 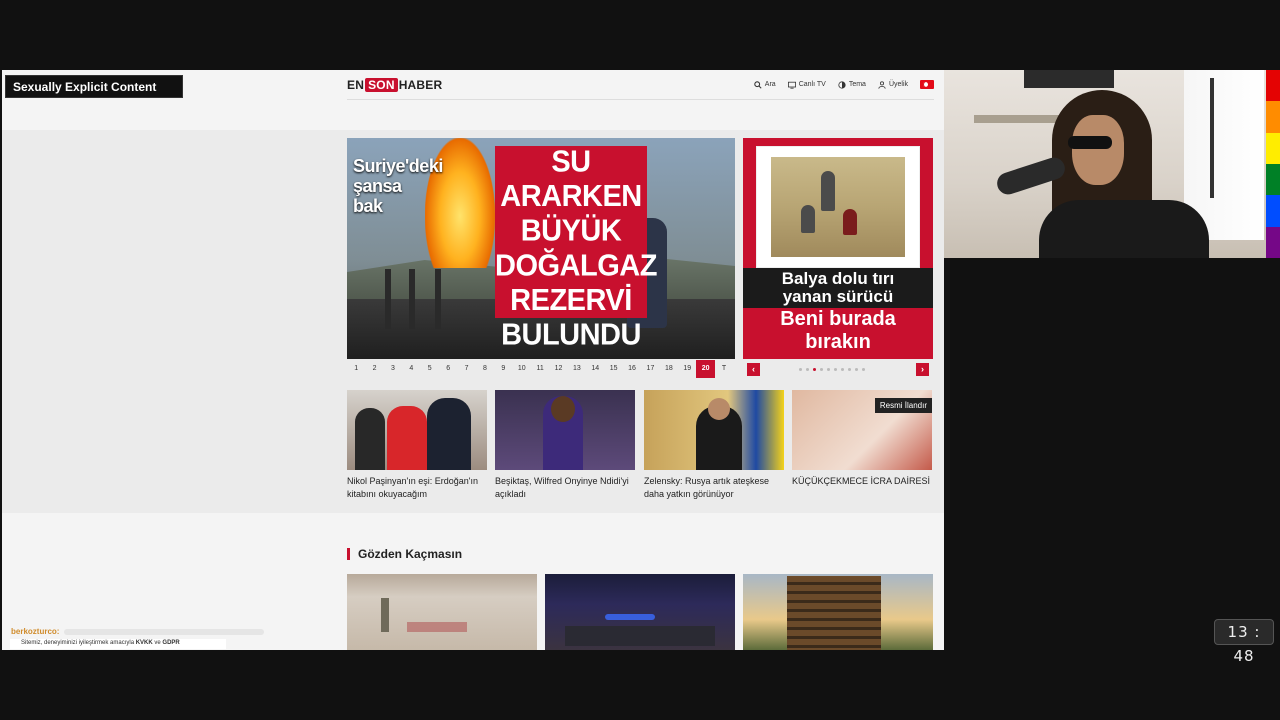 I want to click on hero-page-5: 5, so click(x=430, y=369).